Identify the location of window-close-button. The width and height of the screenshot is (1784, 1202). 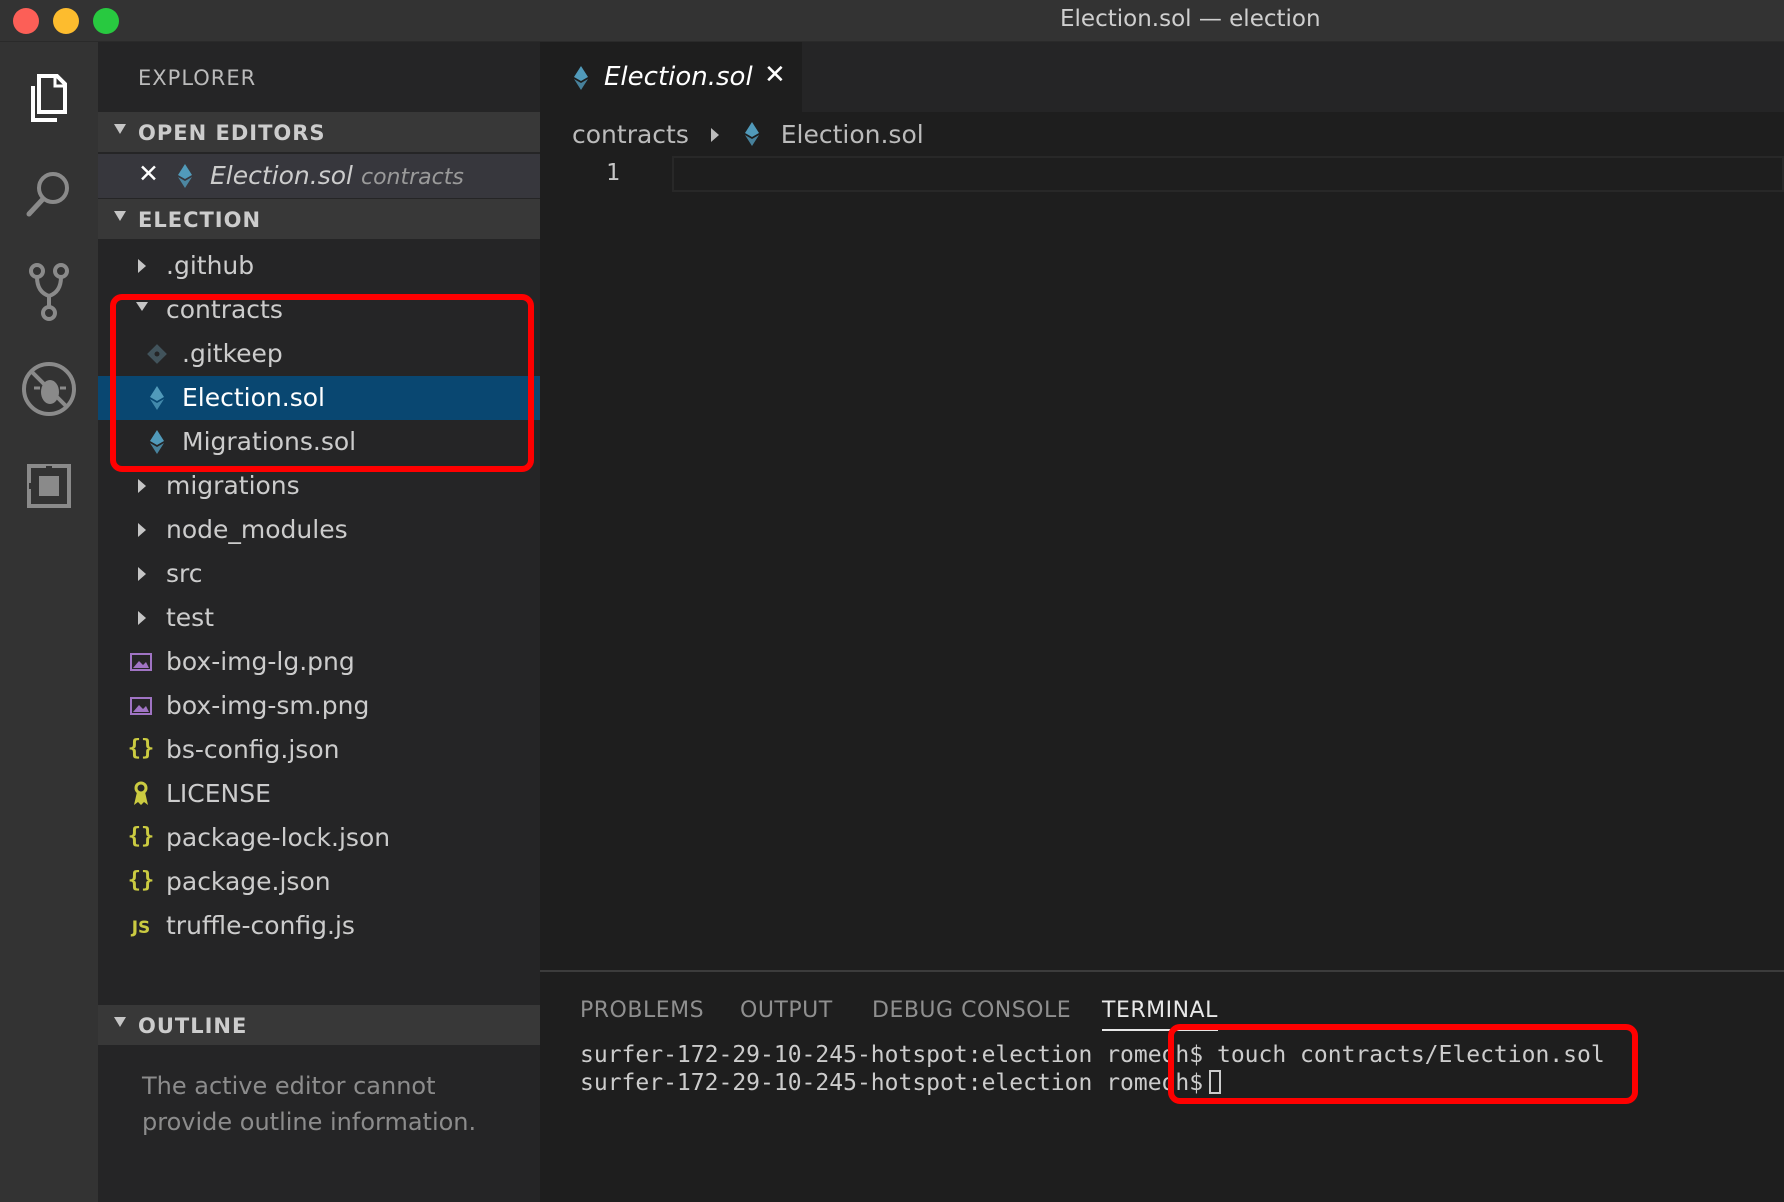
(26, 21).